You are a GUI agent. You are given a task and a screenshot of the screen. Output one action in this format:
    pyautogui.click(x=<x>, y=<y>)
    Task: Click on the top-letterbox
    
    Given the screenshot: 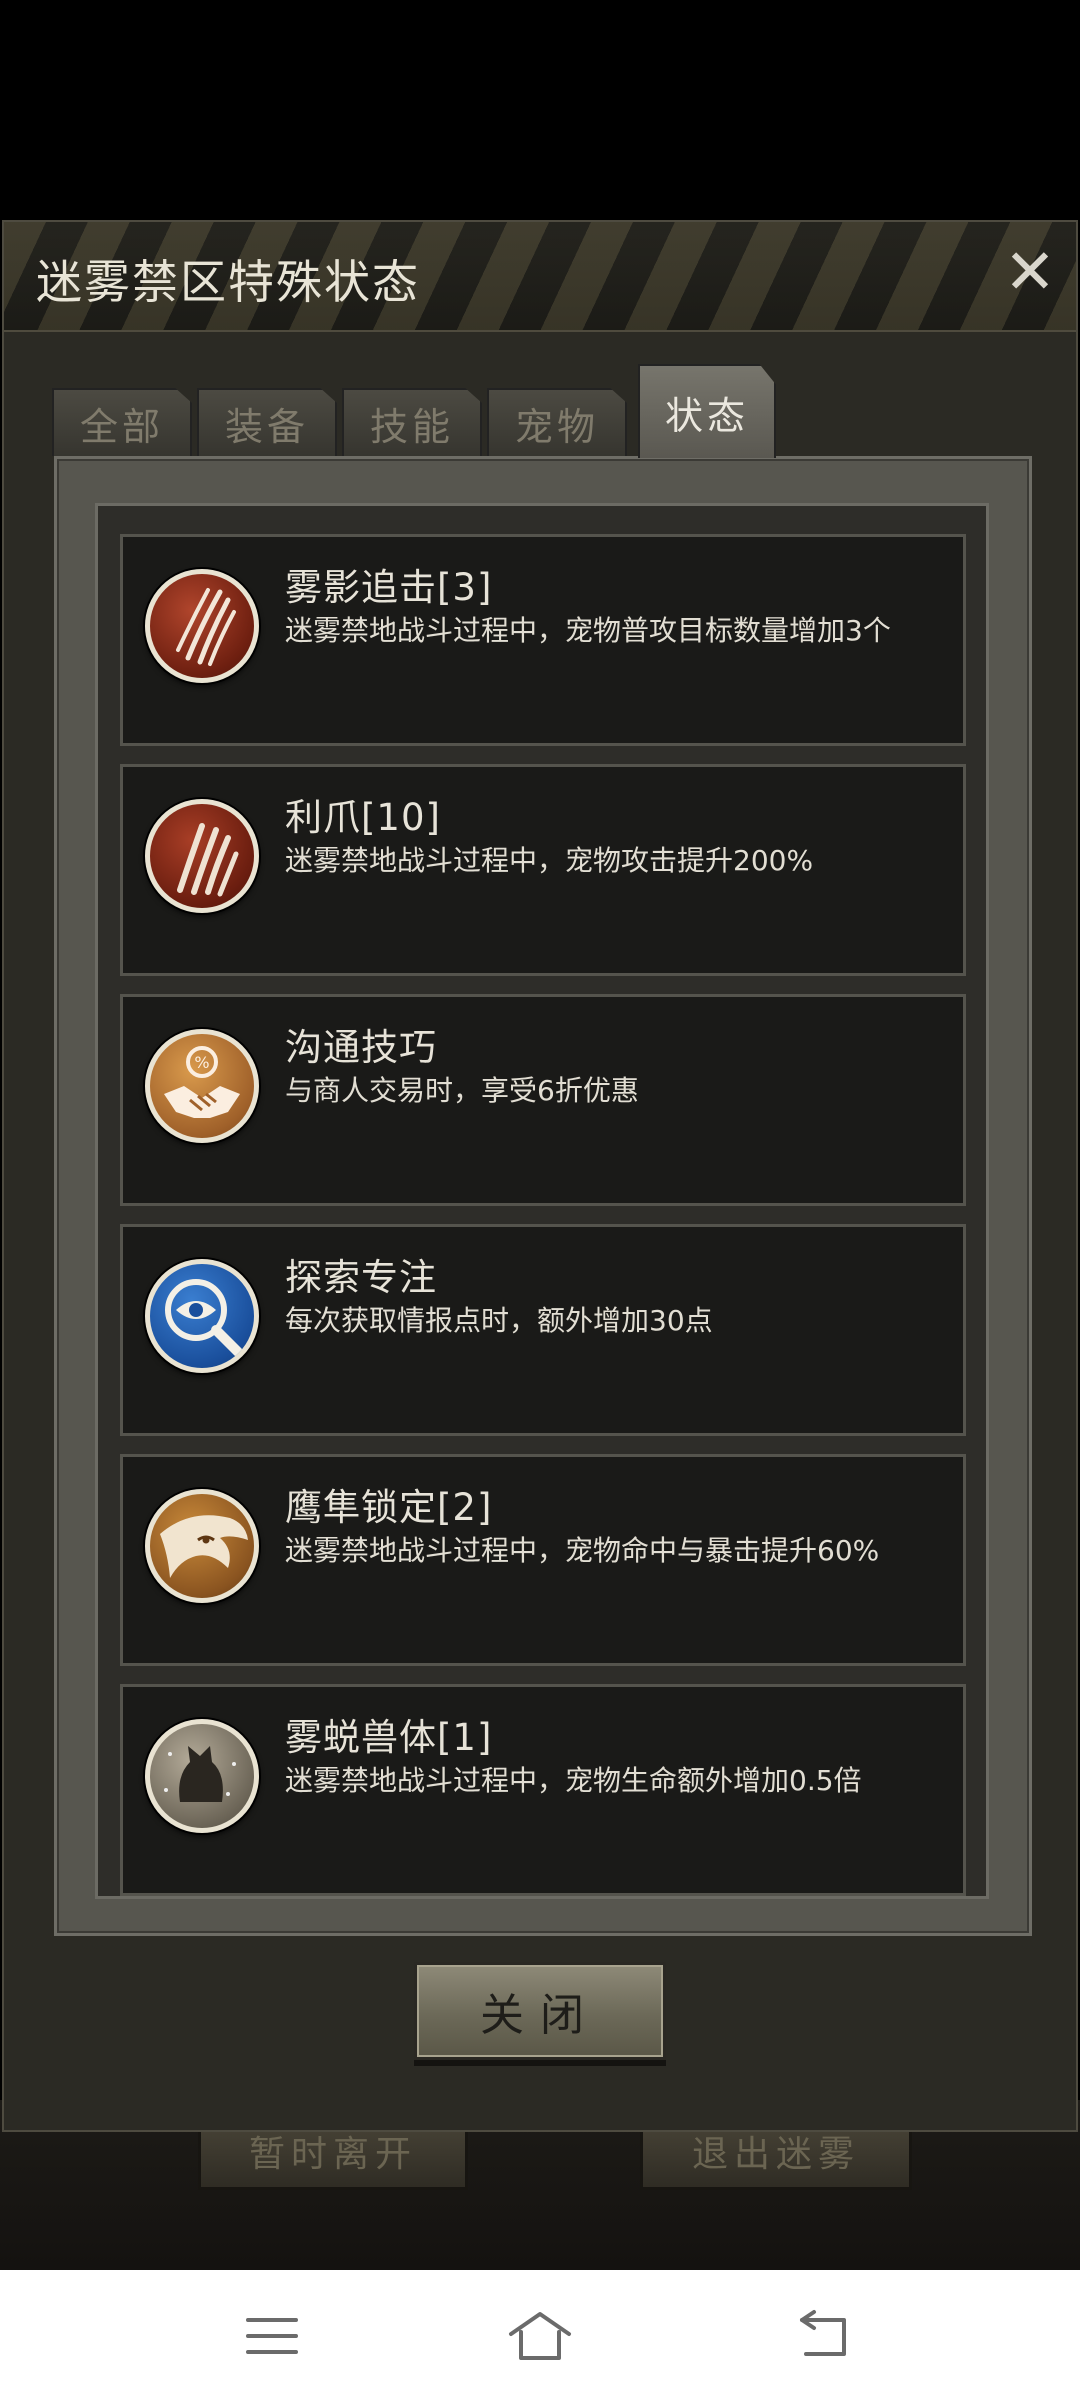 What is the action you would take?
    pyautogui.click(x=540, y=110)
    